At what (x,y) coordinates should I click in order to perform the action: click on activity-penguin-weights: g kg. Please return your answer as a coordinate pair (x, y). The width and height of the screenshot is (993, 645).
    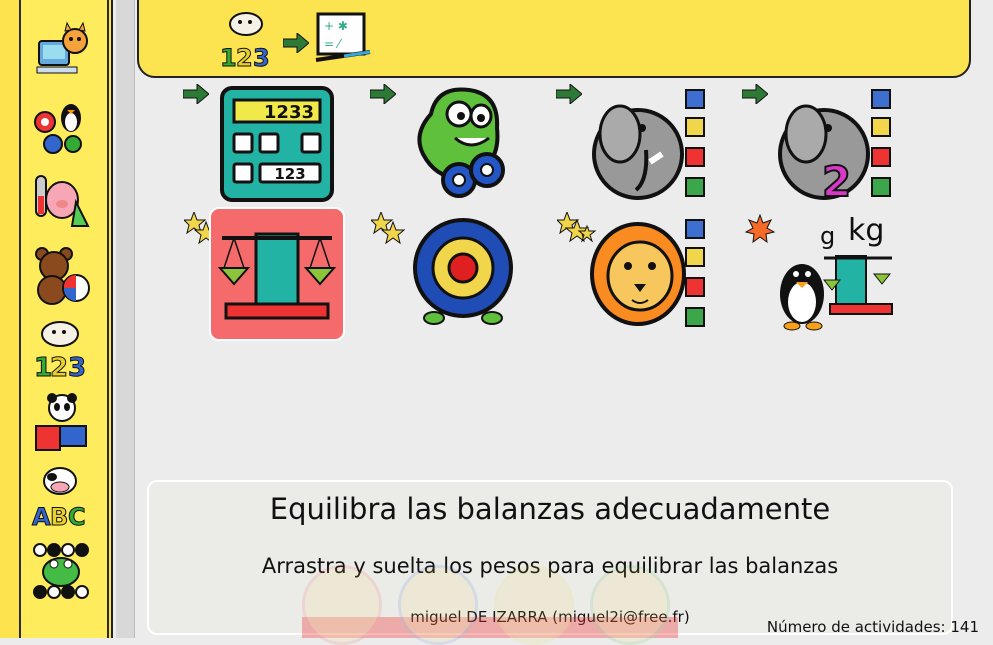
    Looking at the image, I should click on (835, 273).